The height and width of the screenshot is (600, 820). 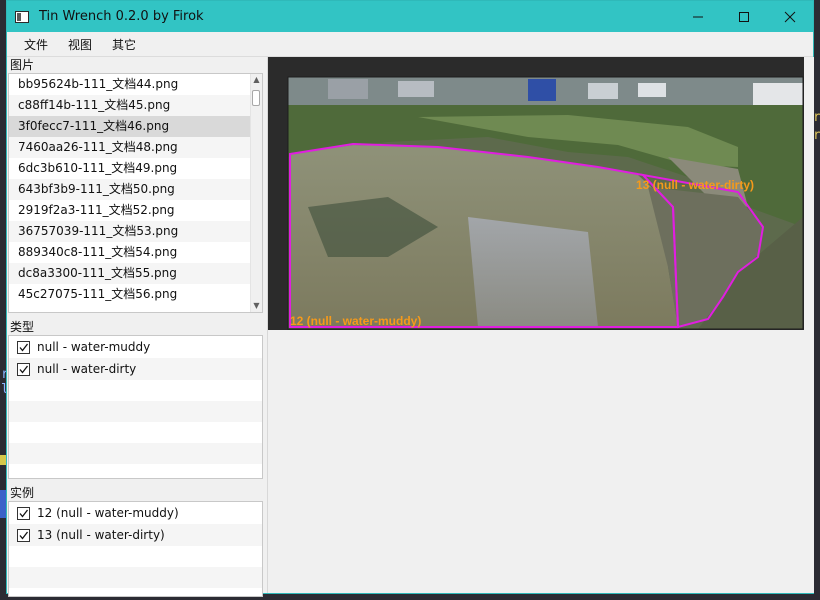 I want to click on type-list: null - water-muddy null - water-dirty, so click(x=135, y=407).